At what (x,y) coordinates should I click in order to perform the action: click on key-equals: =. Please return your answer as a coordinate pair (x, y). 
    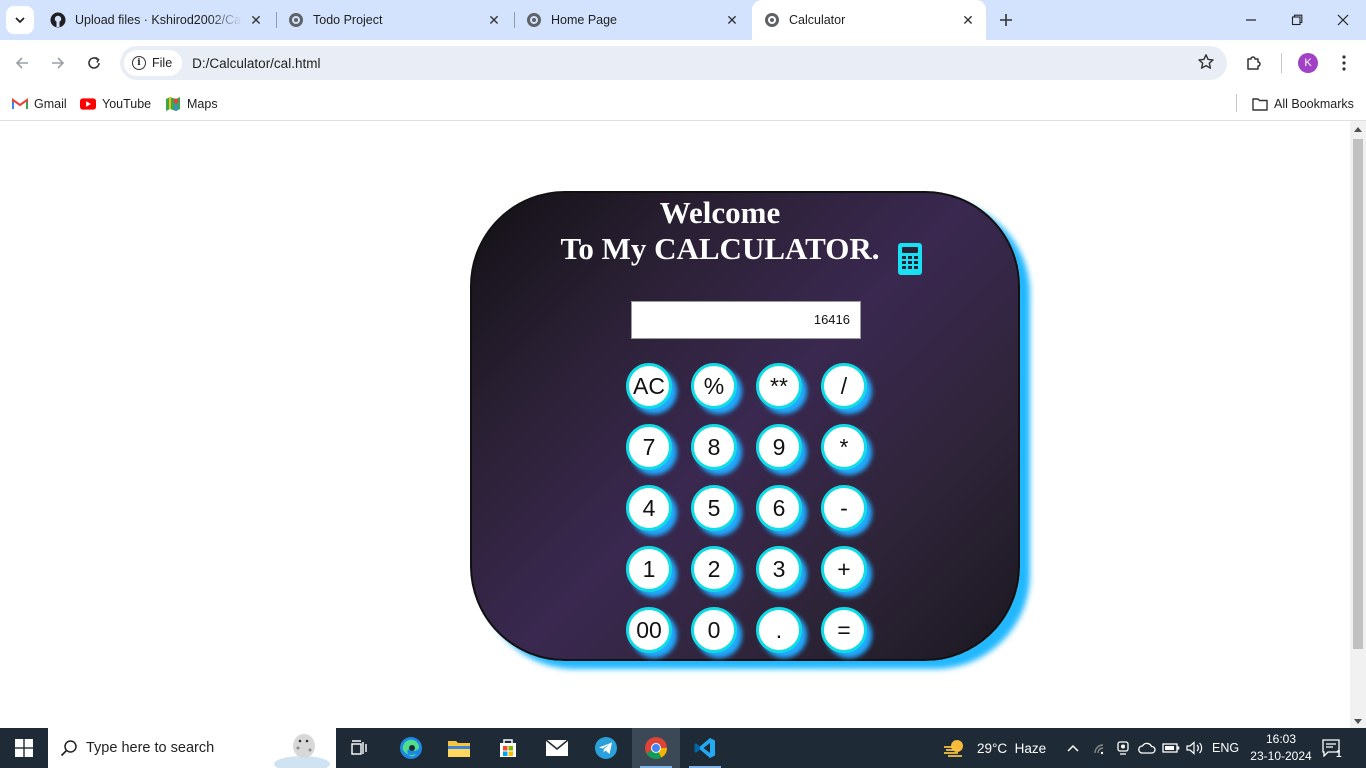
    Looking at the image, I should click on (844, 630).